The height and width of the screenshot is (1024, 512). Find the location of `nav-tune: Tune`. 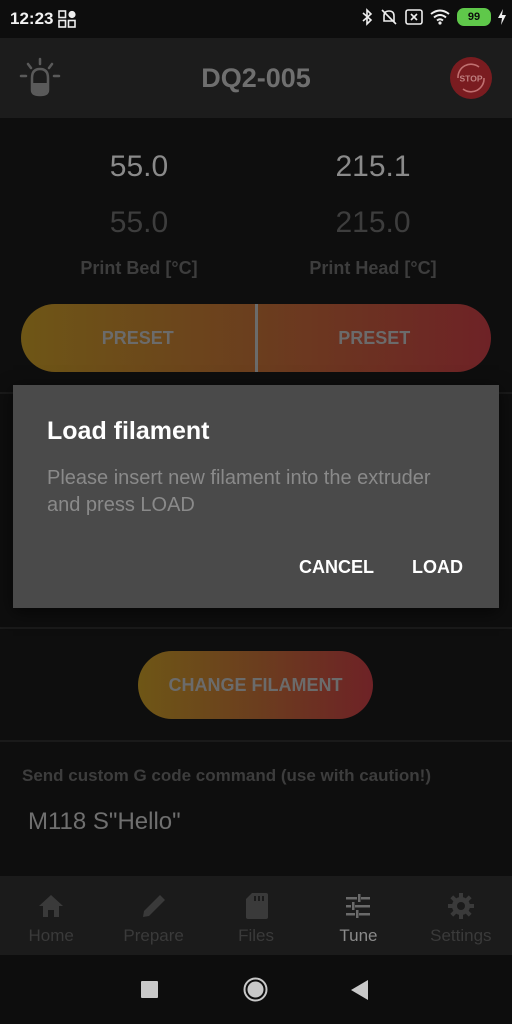

nav-tune: Tune is located at coordinates (358, 915).